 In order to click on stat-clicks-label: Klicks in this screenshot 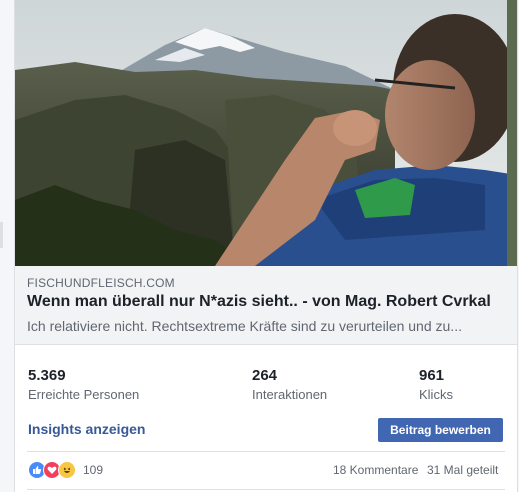, I will do `click(436, 394)`.